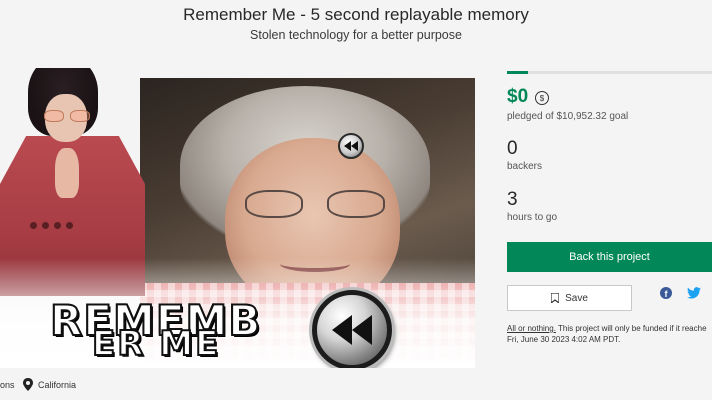  Describe the element at coordinates (517, 72) in the screenshot. I see `funding-progress-fill` at that location.